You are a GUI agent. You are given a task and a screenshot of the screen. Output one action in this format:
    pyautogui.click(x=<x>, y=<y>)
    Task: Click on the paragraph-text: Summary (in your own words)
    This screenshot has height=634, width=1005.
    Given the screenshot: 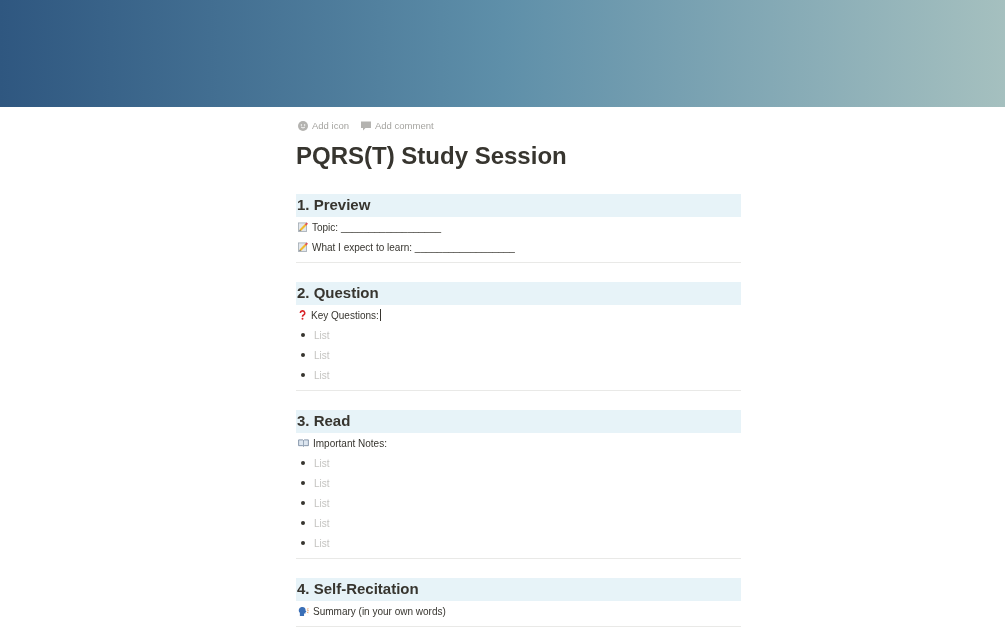 What is the action you would take?
    pyautogui.click(x=379, y=611)
    